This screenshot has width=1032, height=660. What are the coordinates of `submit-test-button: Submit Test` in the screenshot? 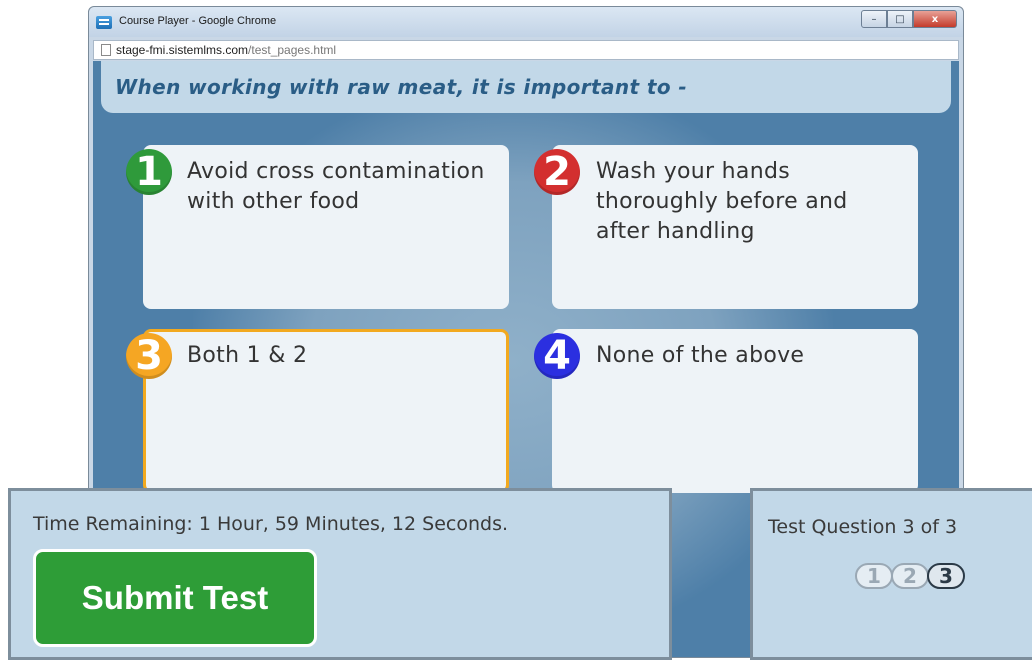 It's located at (175, 598).